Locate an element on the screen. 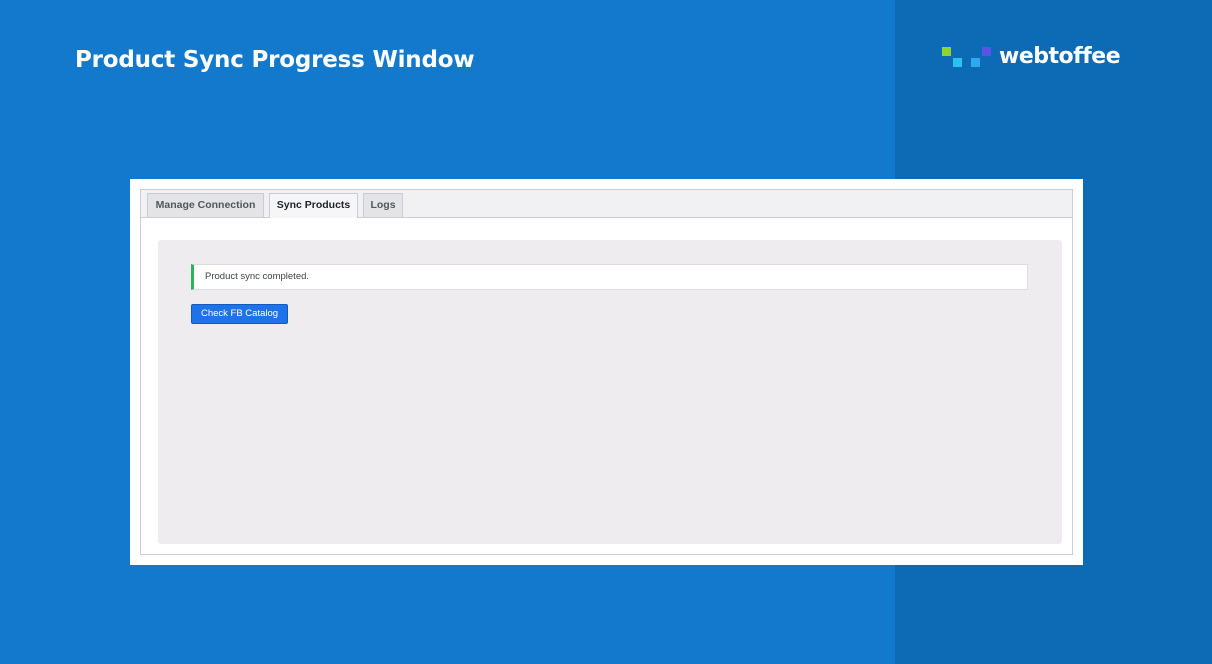  page-title: Product Sync Progress Window is located at coordinates (275, 60).